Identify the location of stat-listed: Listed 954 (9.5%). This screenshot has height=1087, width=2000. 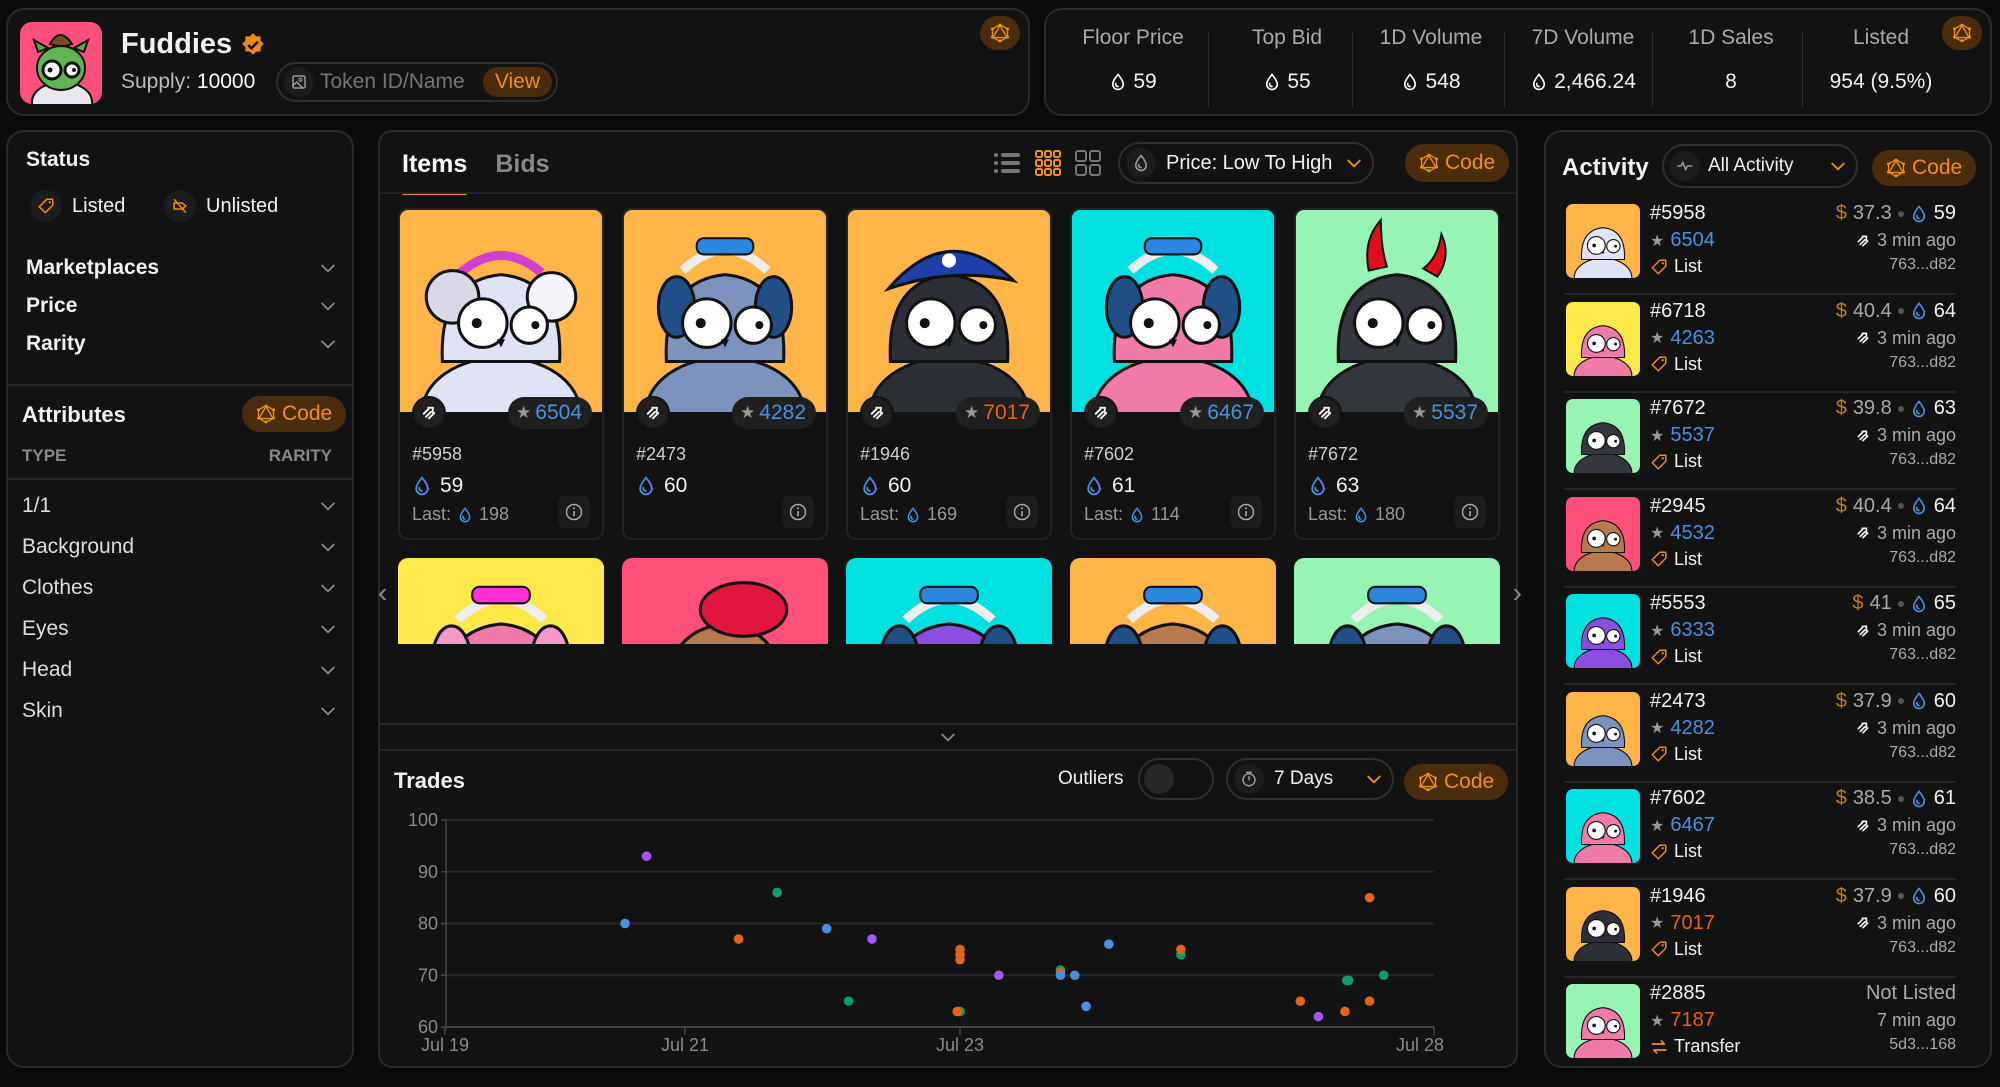
(1881, 60).